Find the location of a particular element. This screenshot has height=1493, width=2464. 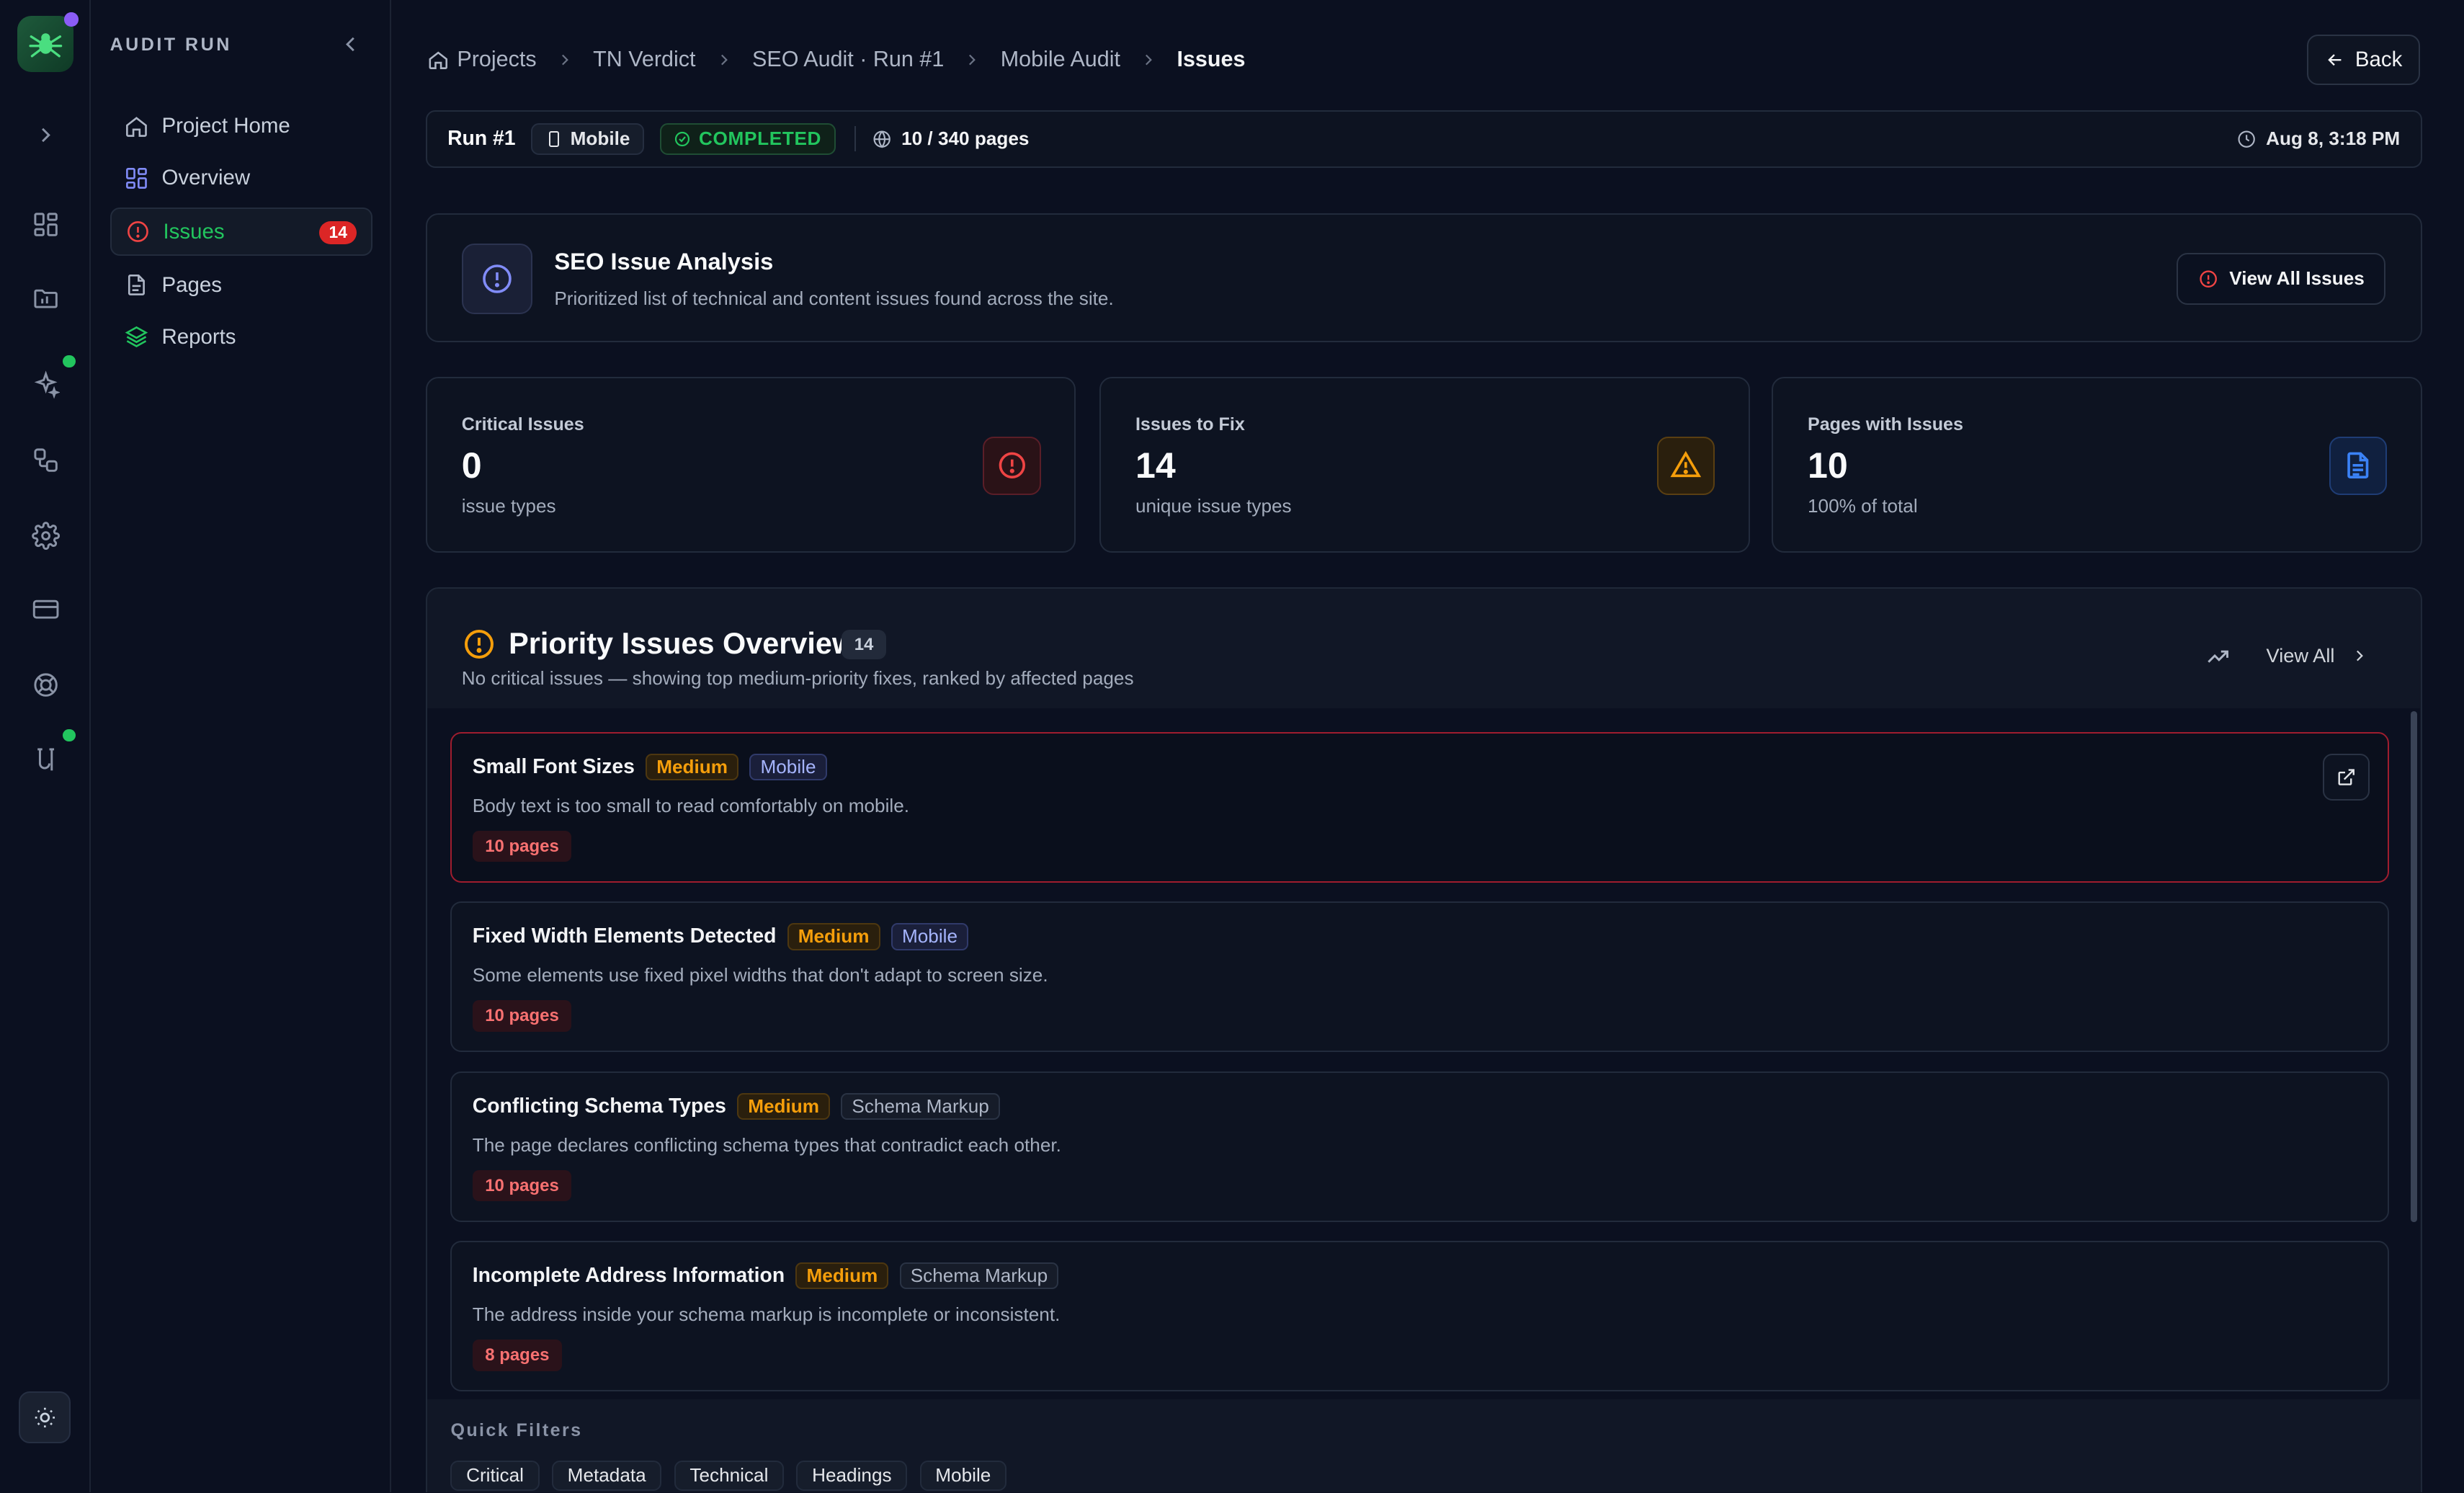

stat-label: Issues to Fix is located at coordinates (1190, 424).